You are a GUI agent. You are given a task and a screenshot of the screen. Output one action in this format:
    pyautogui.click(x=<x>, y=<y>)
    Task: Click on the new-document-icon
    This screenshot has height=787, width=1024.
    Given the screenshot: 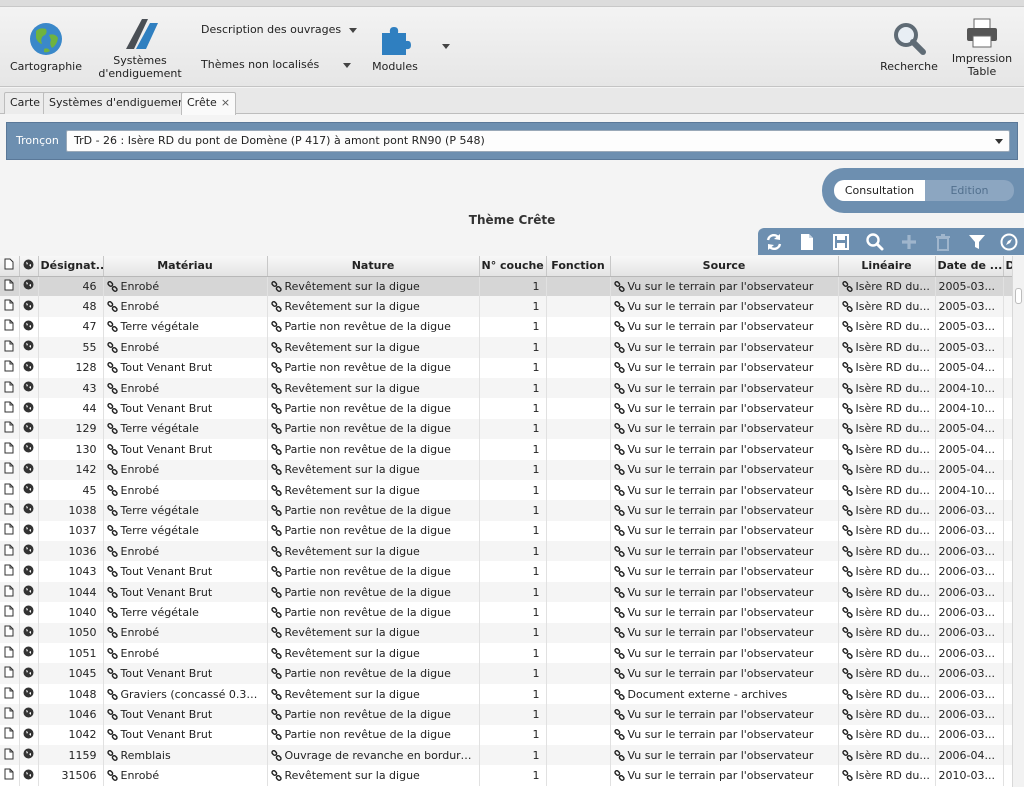 What is the action you would take?
    pyautogui.click(x=807, y=242)
    